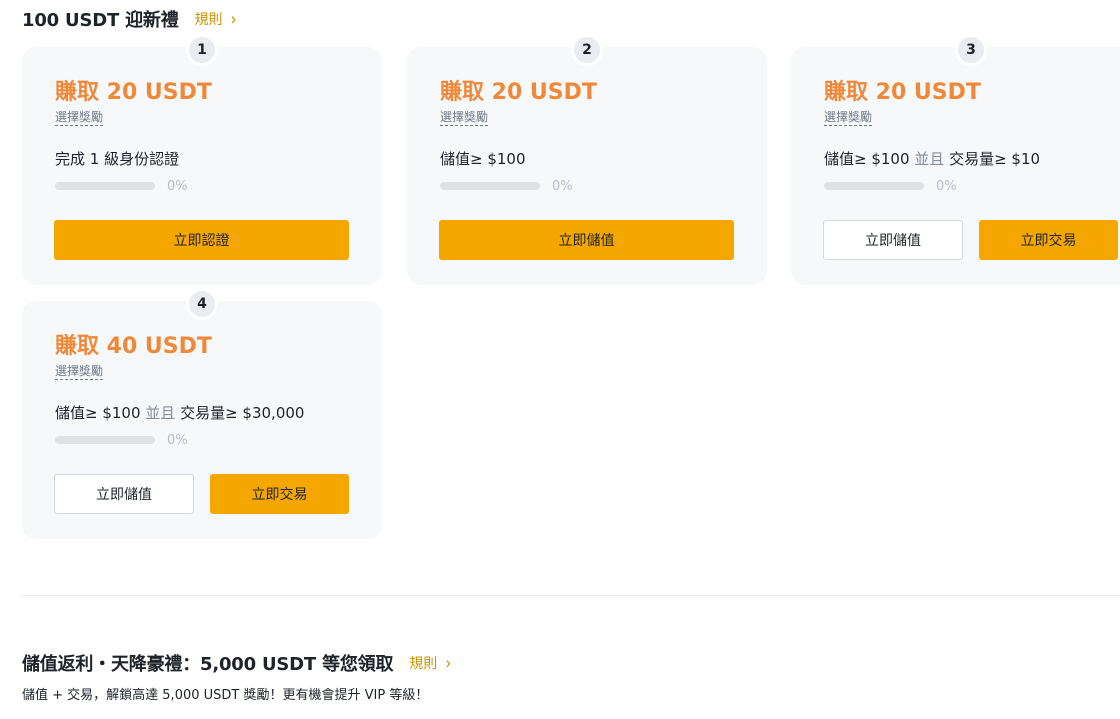 The image size is (1120, 719). Describe the element at coordinates (202, 50) in the screenshot. I see `step-badge: 1` at that location.